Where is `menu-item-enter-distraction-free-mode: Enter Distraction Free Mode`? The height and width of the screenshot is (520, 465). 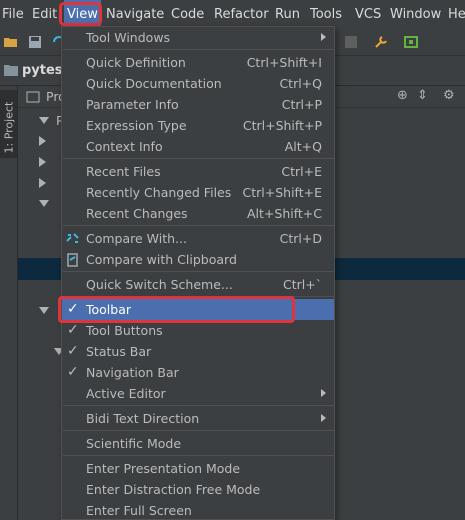 menu-item-enter-distraction-free-mode: Enter Distraction Free Mode is located at coordinates (198, 489).